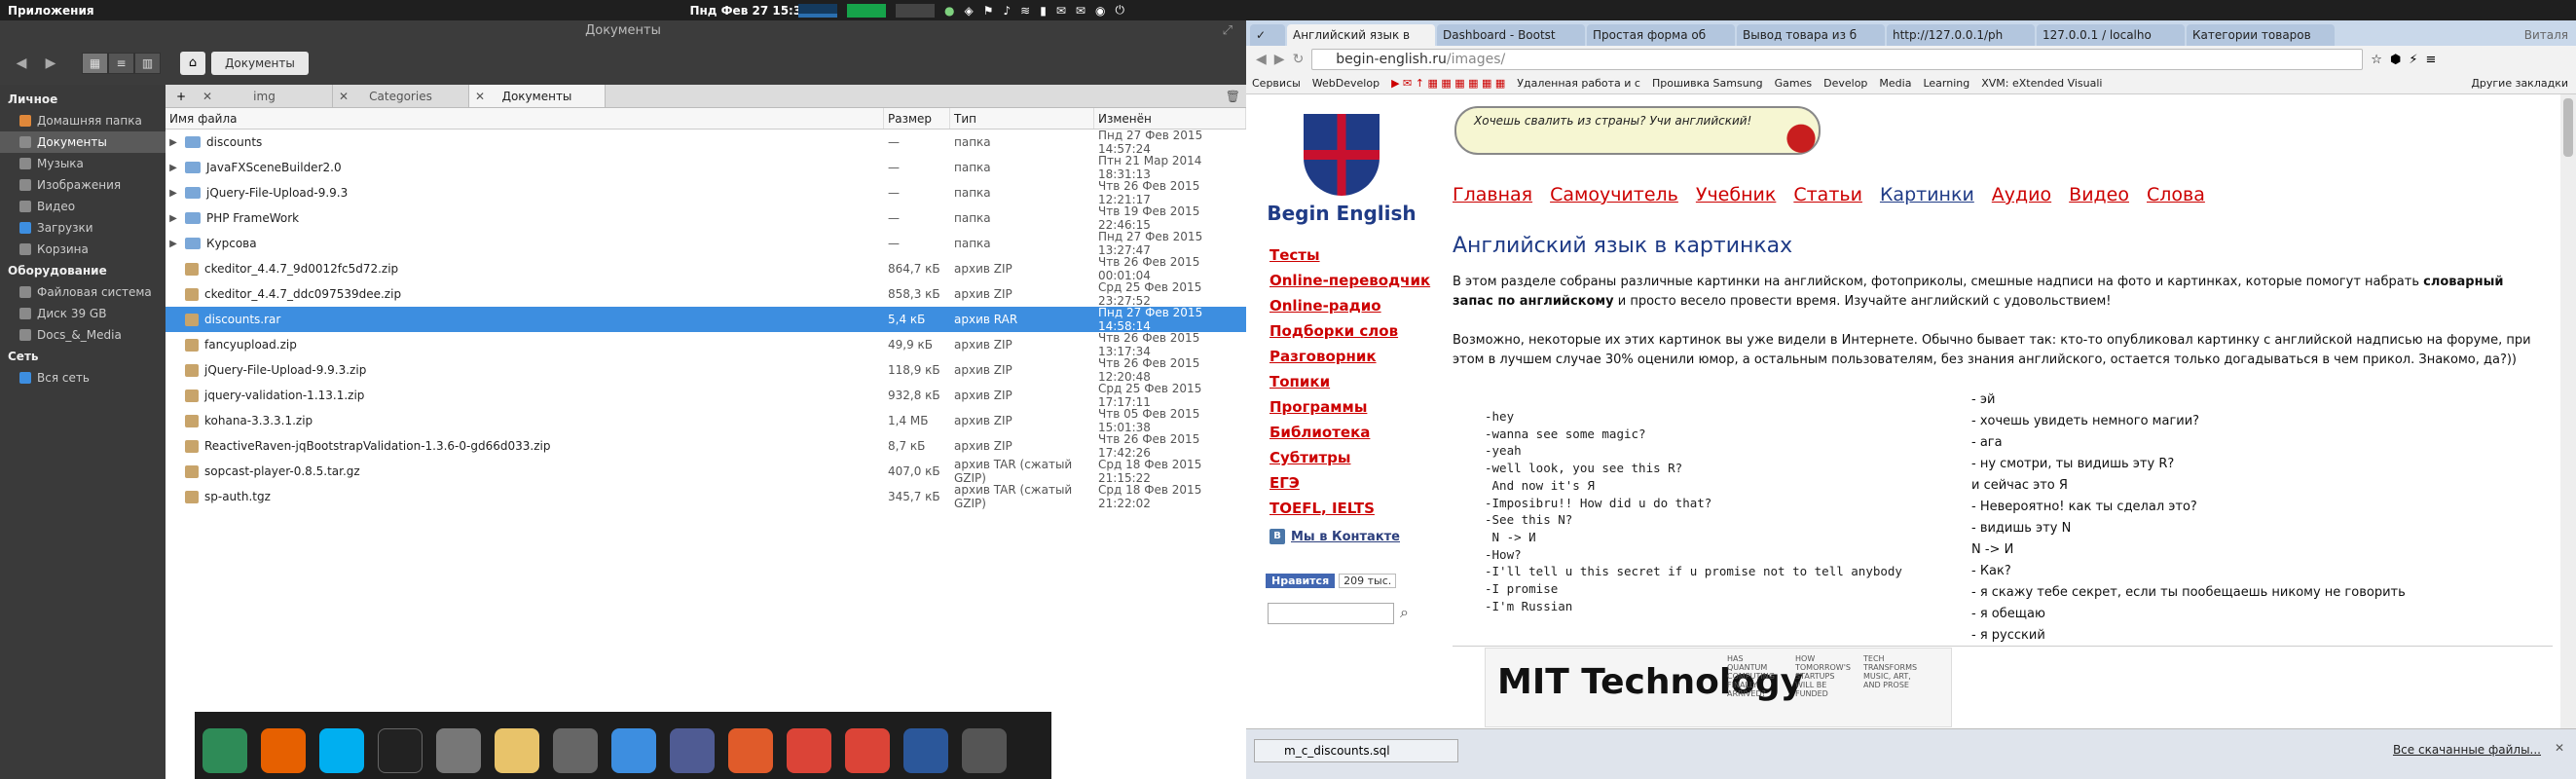  Describe the element at coordinates (1350, 432) in the screenshot. I see `left-nav-link: Библиотека` at that location.